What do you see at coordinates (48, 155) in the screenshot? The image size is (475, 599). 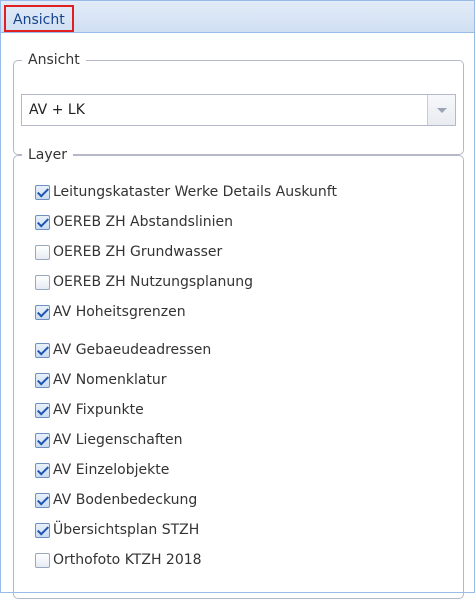 I see `layer-legend: Layer` at bounding box center [48, 155].